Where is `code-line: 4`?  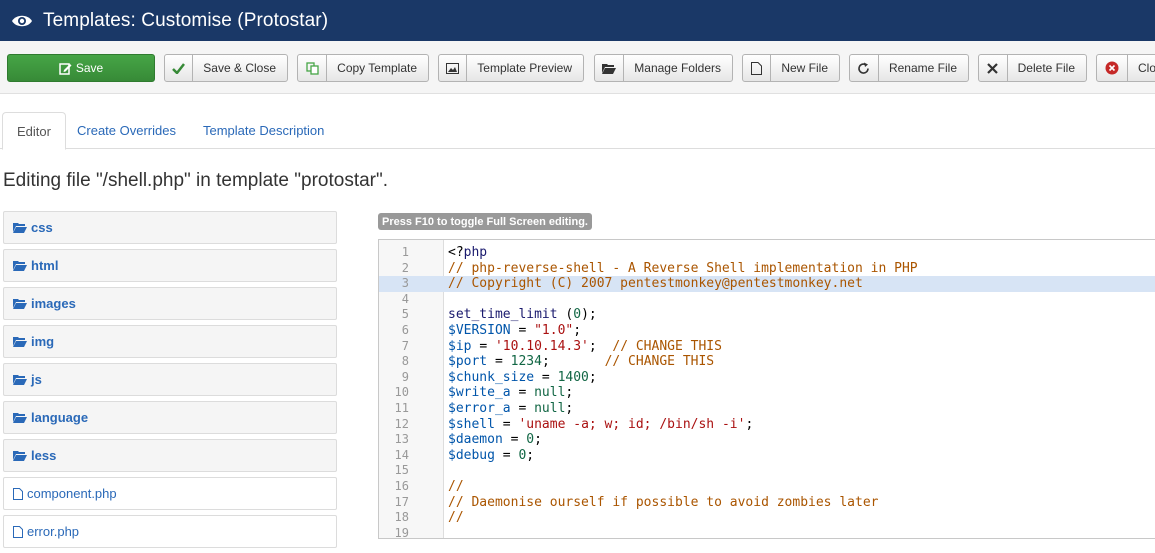
code-line: 4 is located at coordinates (767, 300).